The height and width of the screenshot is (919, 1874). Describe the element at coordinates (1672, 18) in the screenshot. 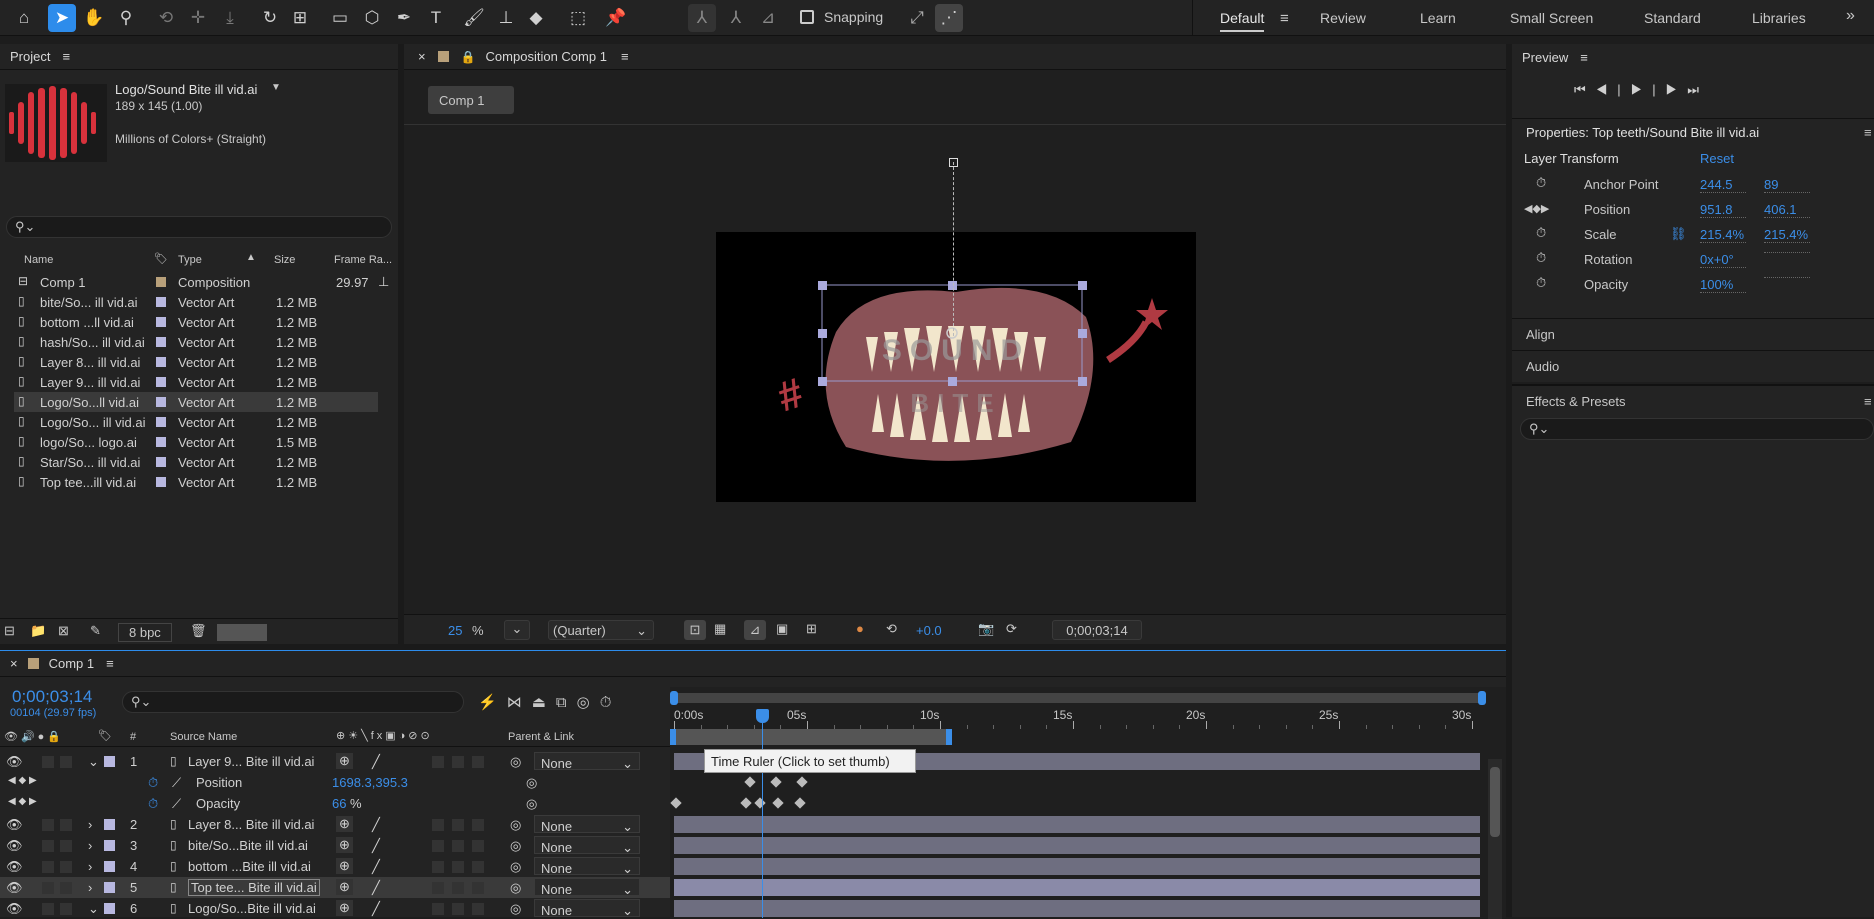

I see `workspace-standard: Standard` at that location.